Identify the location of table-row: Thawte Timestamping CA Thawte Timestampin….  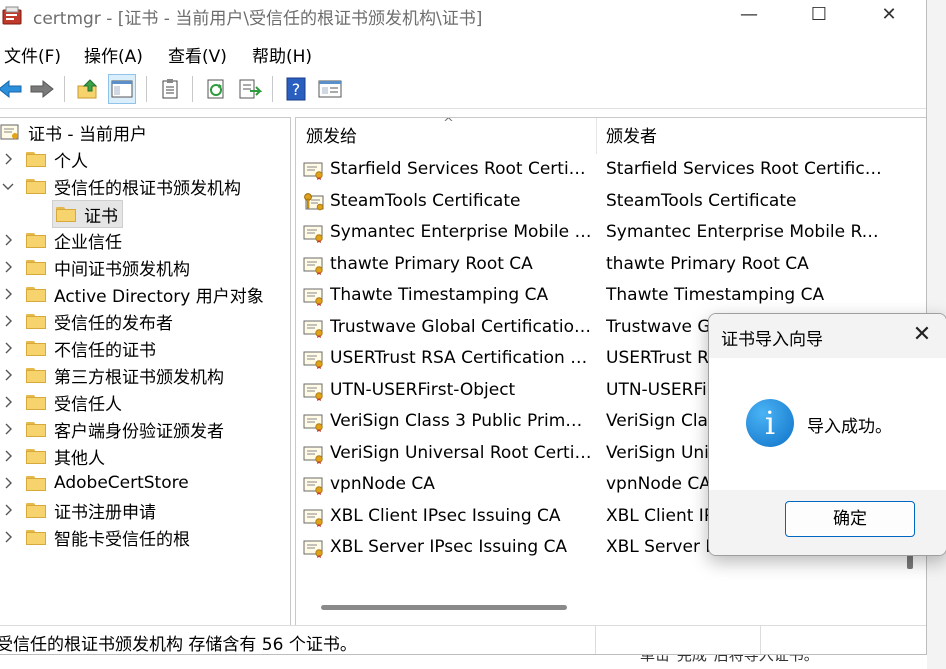
(611, 295).